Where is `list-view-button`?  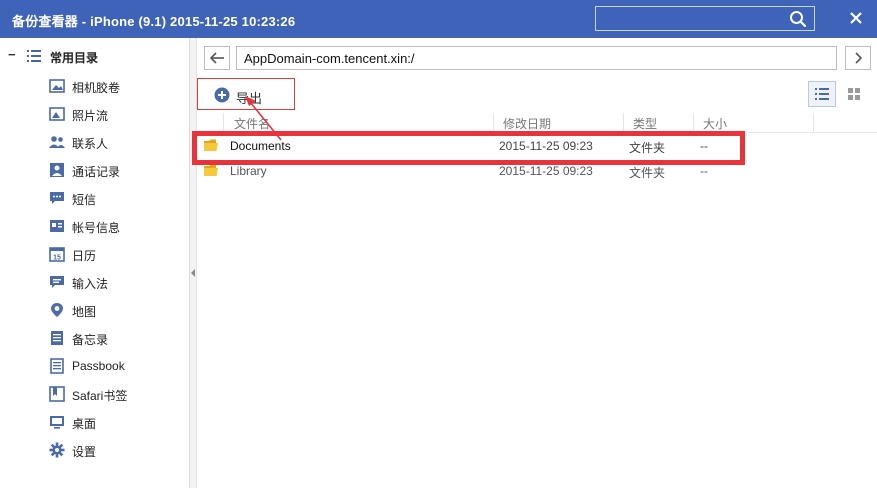
list-view-button is located at coordinates (822, 94).